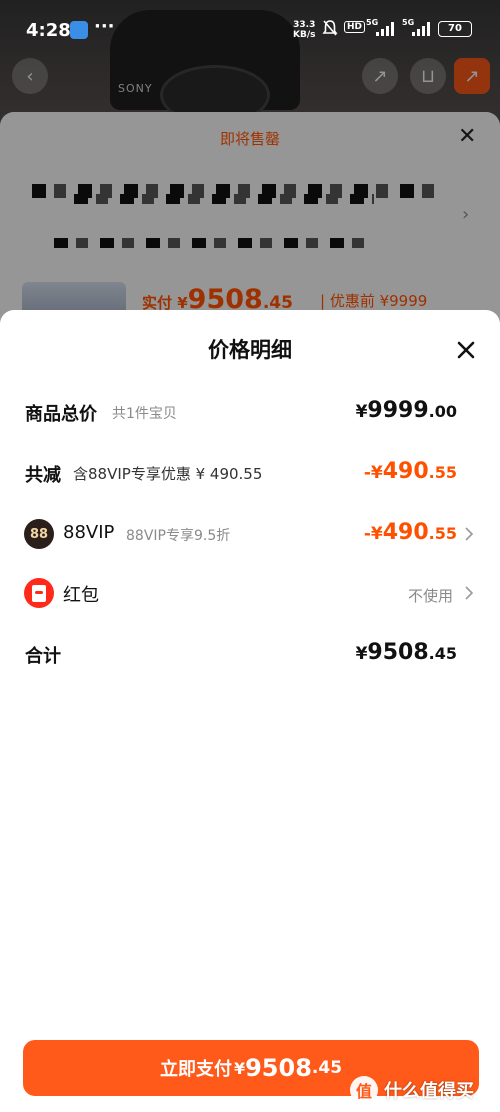  I want to click on watermark-logo: 值, so click(364, 1090).